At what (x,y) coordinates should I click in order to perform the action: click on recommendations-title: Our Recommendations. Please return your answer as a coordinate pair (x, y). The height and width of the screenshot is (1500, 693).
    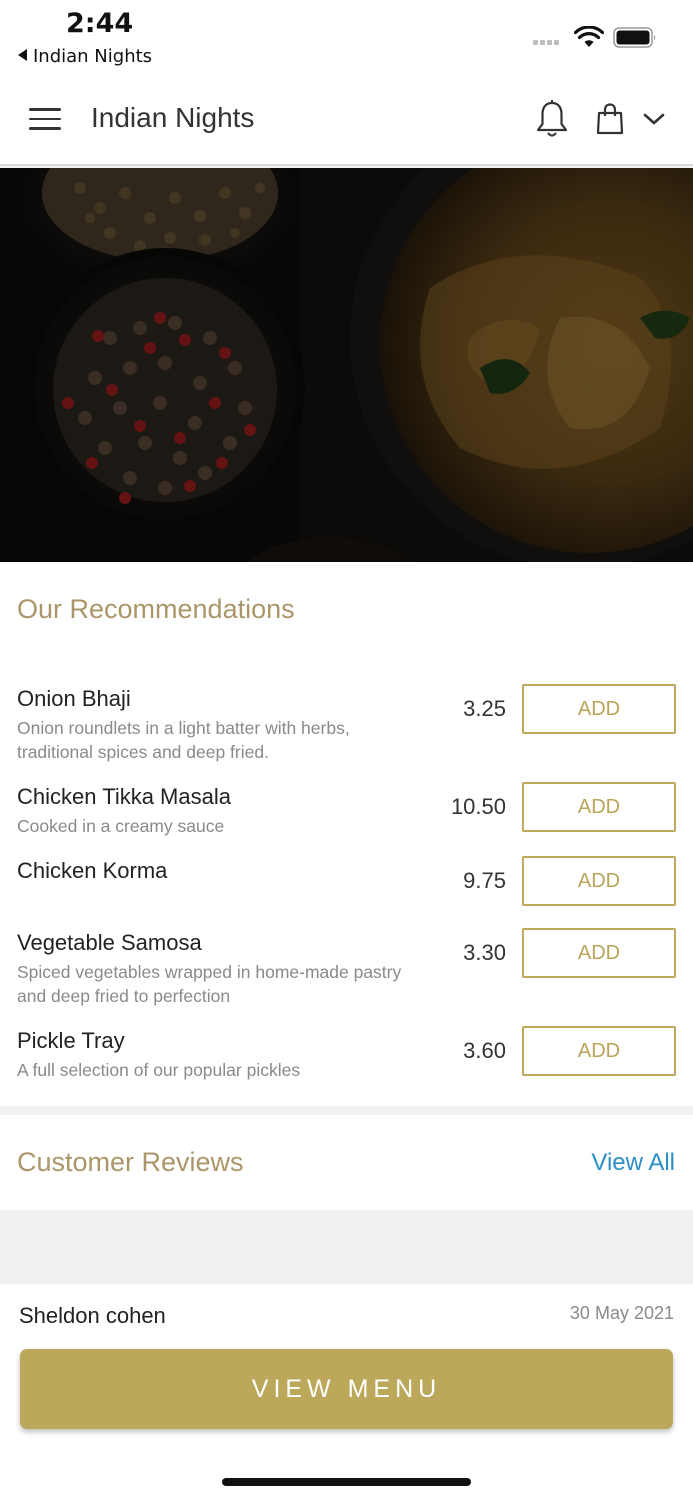
    Looking at the image, I should click on (156, 609).